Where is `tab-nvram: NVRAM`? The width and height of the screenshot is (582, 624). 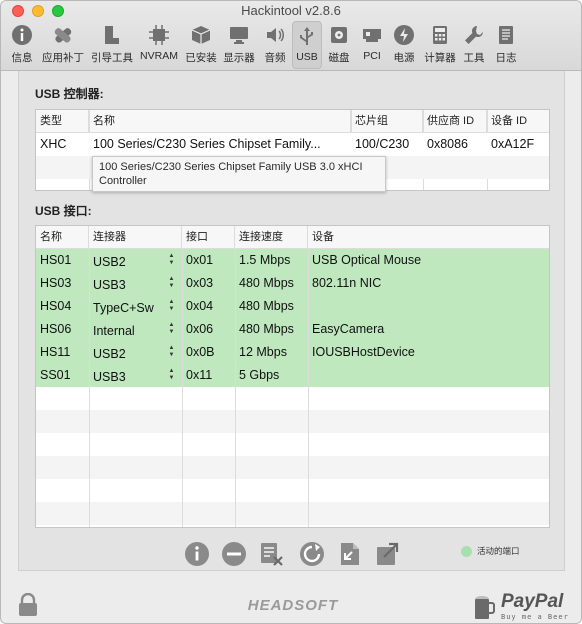 tab-nvram: NVRAM is located at coordinates (159, 45).